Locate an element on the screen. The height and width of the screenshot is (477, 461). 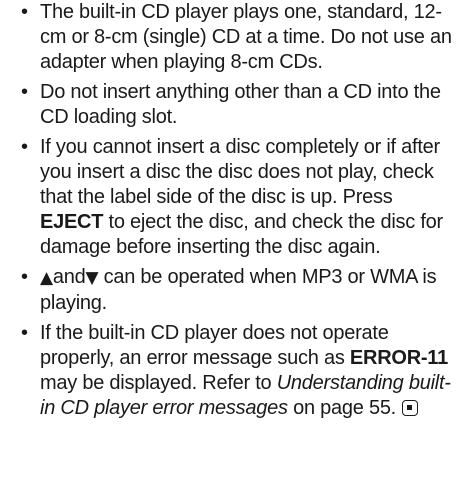
up-arrow-icon: ▲ is located at coordinates (46, 278).